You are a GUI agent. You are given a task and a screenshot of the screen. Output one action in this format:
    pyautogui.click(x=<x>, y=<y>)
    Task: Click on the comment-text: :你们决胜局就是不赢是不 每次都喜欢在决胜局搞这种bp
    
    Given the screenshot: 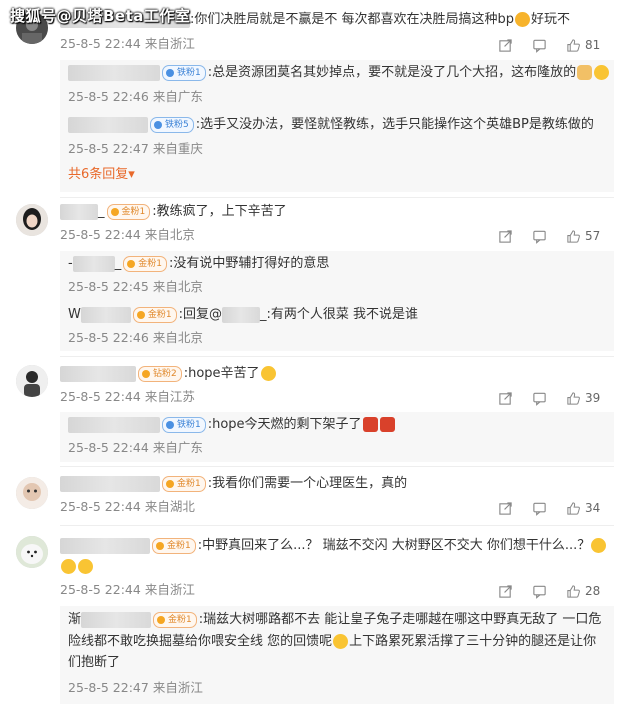 What is the action you would take?
    pyautogui.click(x=352, y=19)
    